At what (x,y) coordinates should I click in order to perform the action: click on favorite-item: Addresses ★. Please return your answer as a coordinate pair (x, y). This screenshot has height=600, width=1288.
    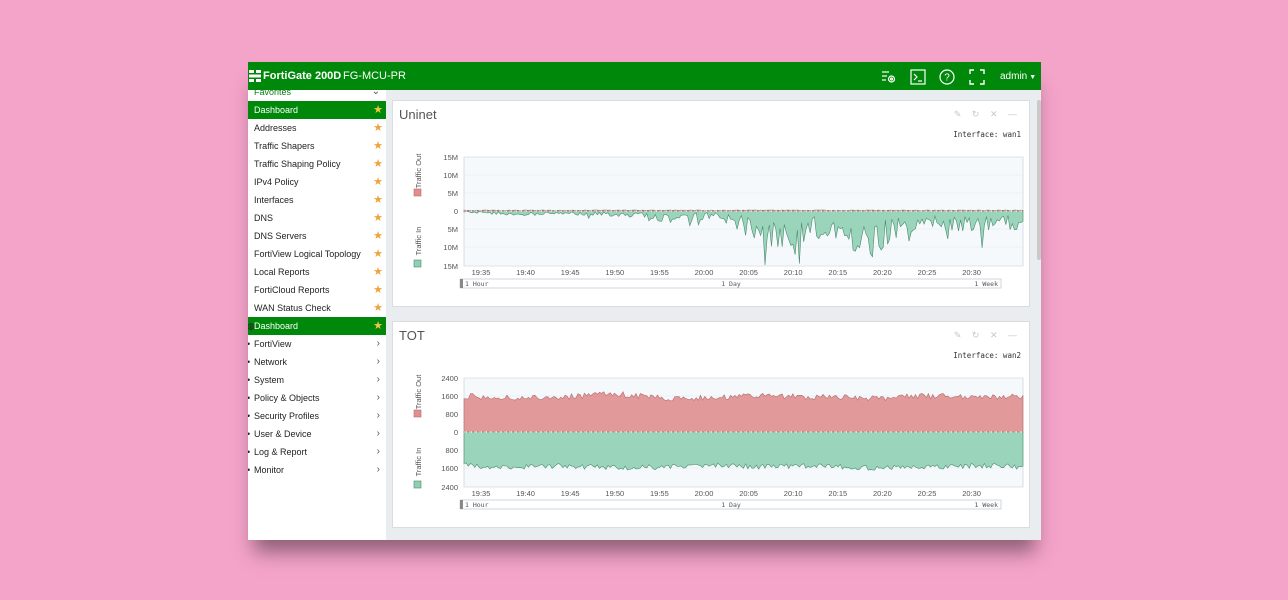
    Looking at the image, I should click on (317, 128).